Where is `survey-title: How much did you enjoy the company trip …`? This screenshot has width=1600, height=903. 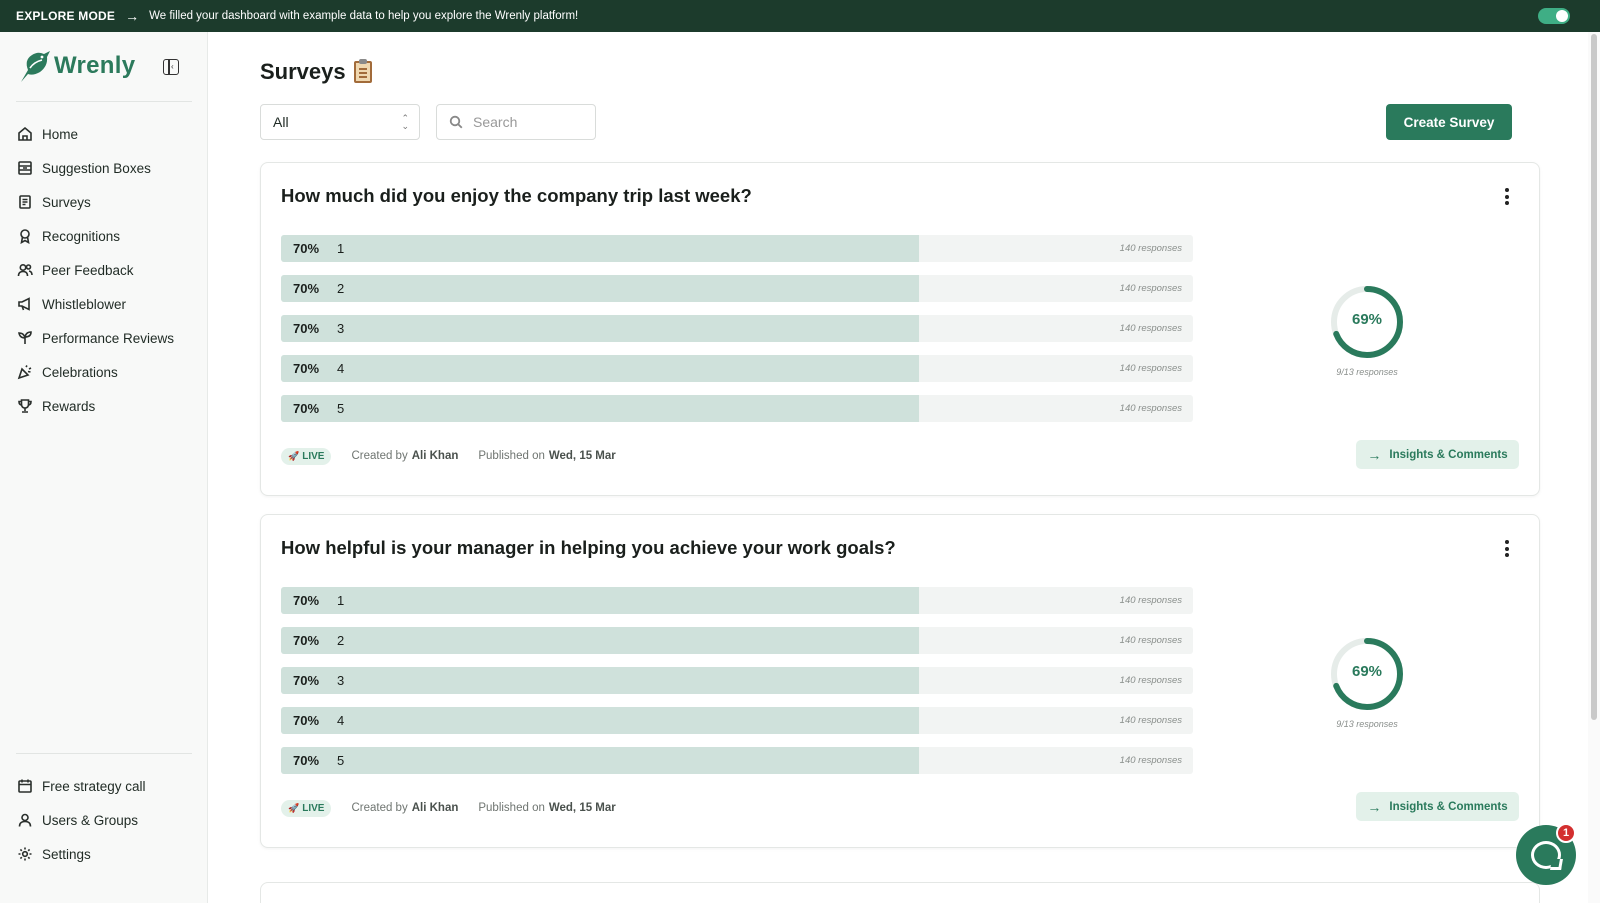 survey-title: How much did you enjoy the company trip … is located at coordinates (516, 195).